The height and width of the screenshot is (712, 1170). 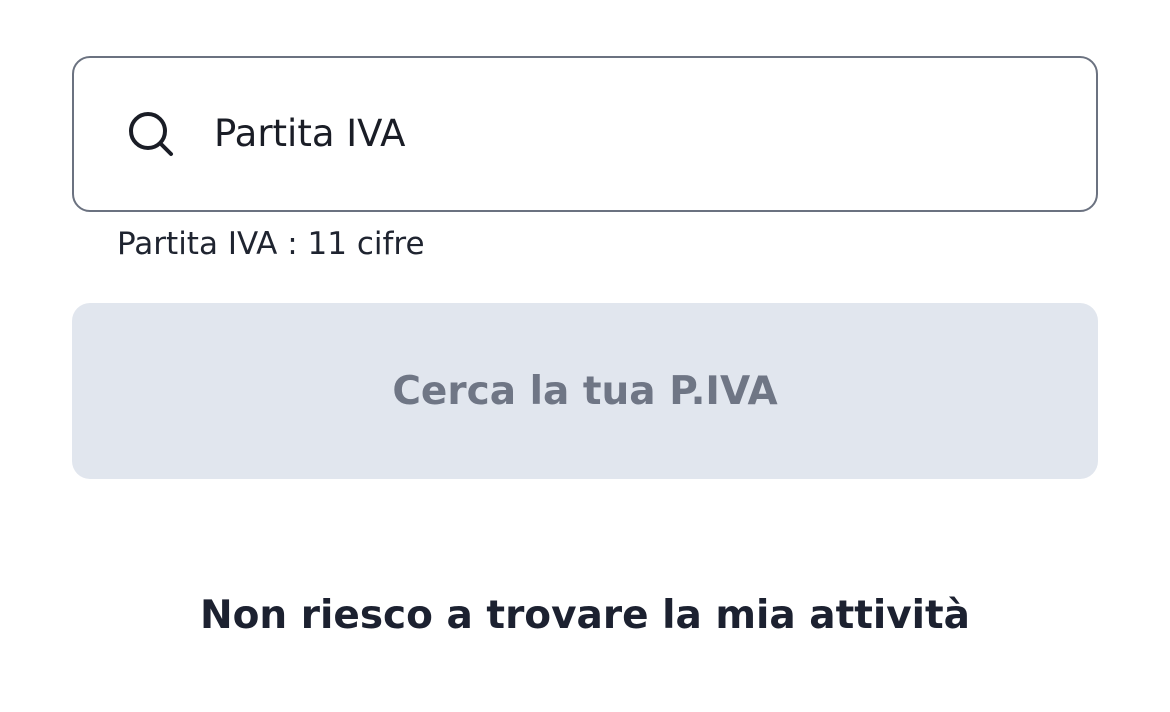 What do you see at coordinates (151, 134) in the screenshot?
I see `search-icon` at bounding box center [151, 134].